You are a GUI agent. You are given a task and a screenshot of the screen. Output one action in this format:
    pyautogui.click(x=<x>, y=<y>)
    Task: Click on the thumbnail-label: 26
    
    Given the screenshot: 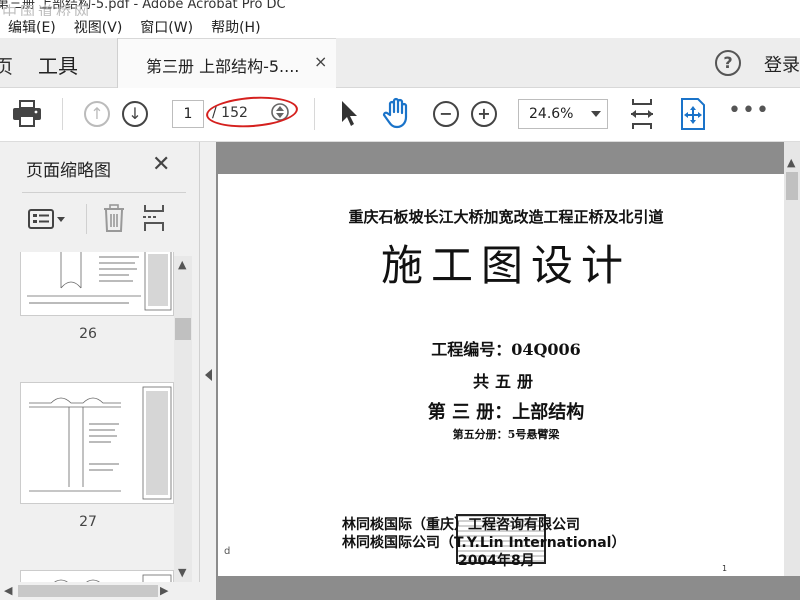 What is the action you would take?
    pyautogui.click(x=88, y=334)
    